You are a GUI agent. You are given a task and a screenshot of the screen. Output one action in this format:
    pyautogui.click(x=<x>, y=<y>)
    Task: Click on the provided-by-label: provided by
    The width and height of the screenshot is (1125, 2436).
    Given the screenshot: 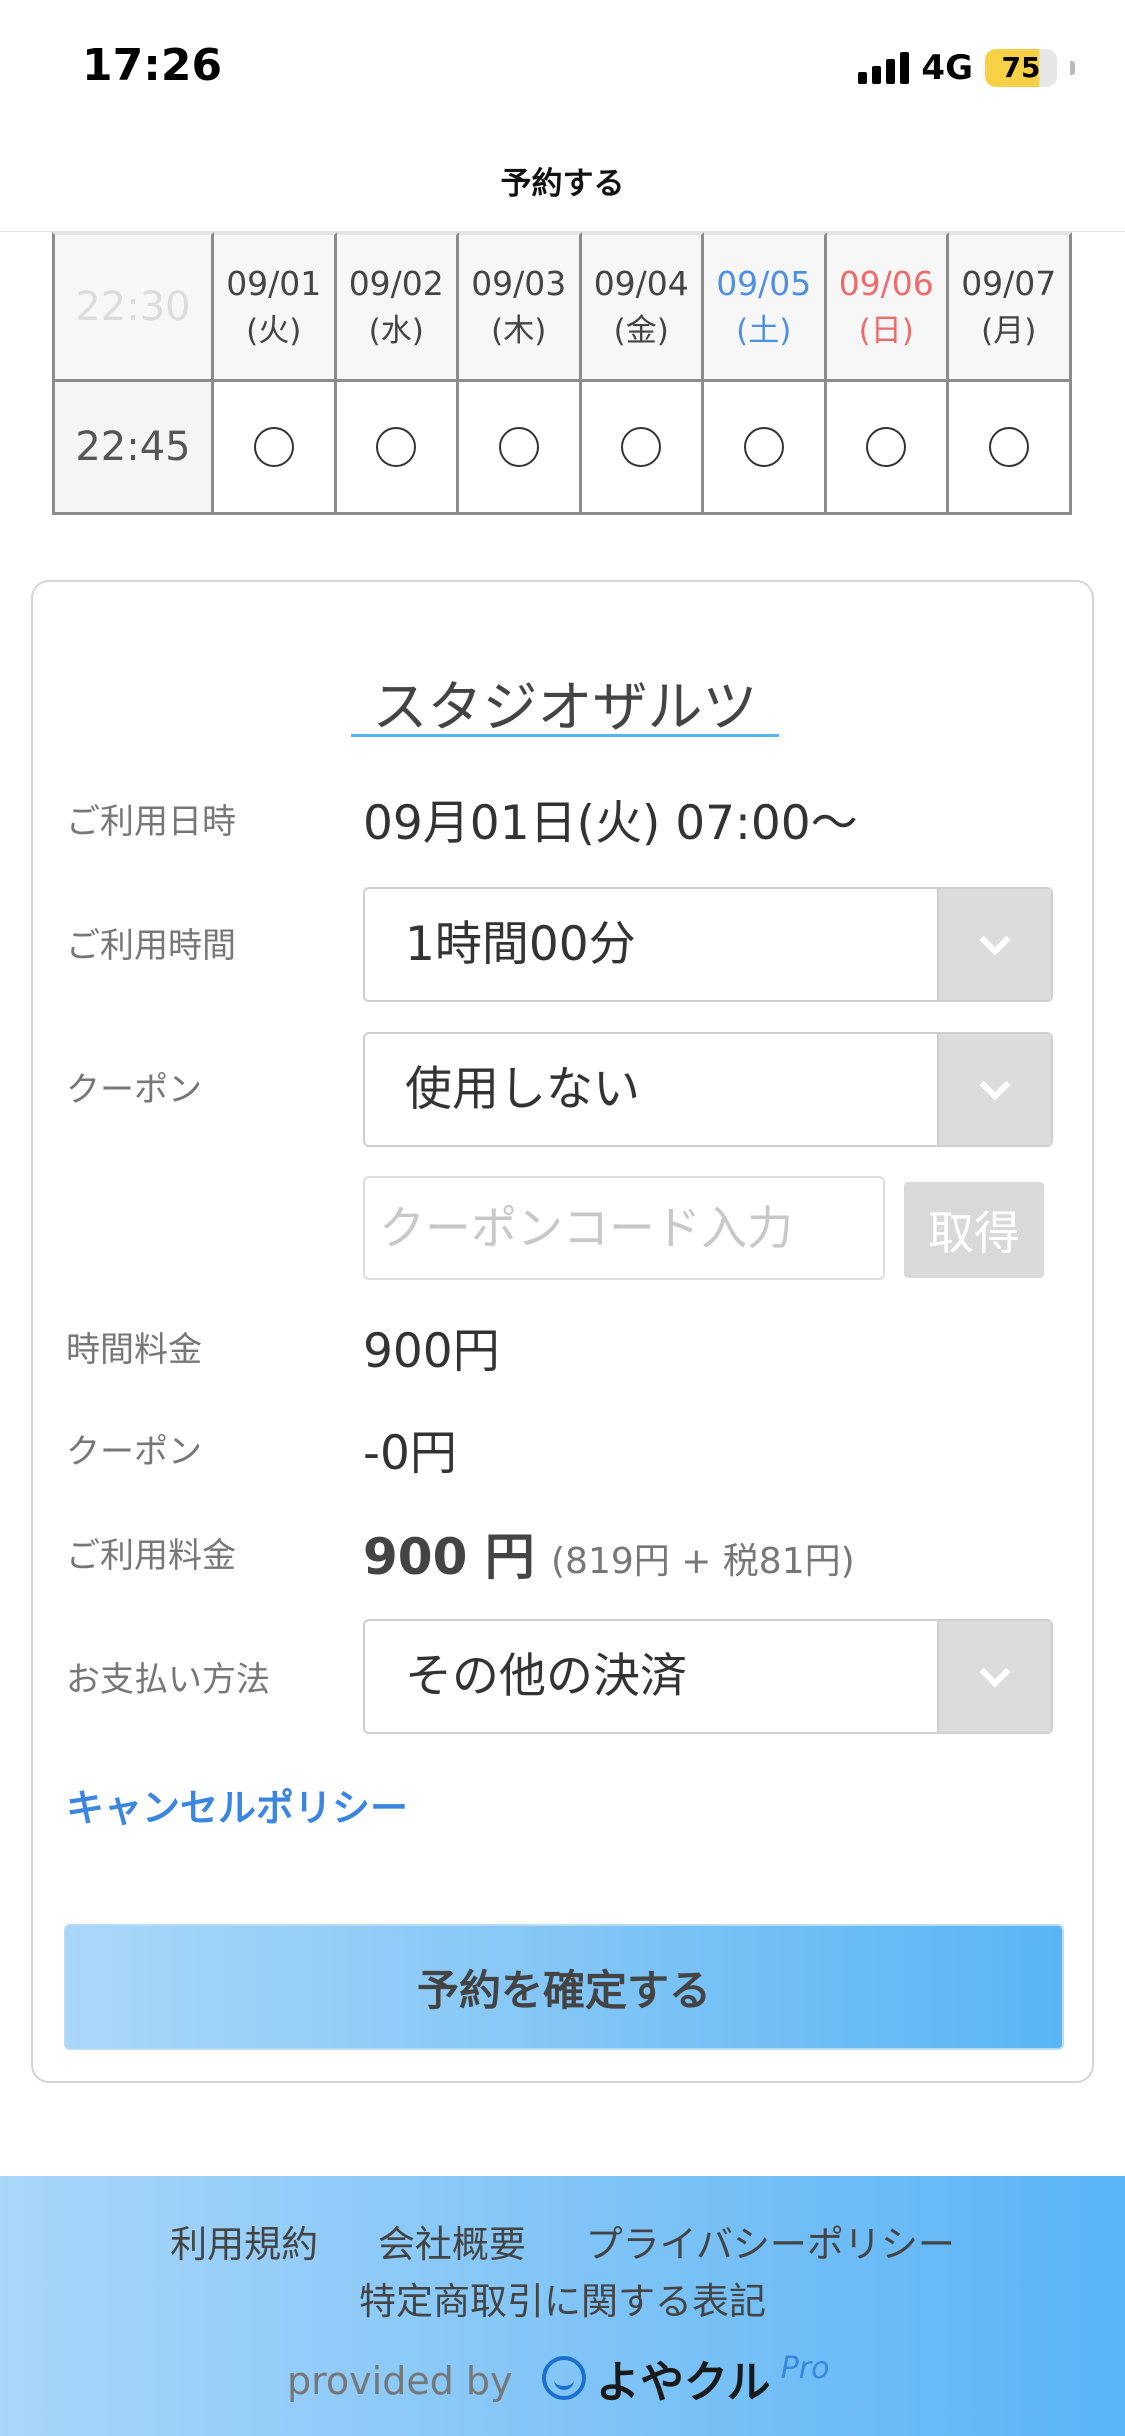 What is the action you would take?
    pyautogui.click(x=400, y=2381)
    